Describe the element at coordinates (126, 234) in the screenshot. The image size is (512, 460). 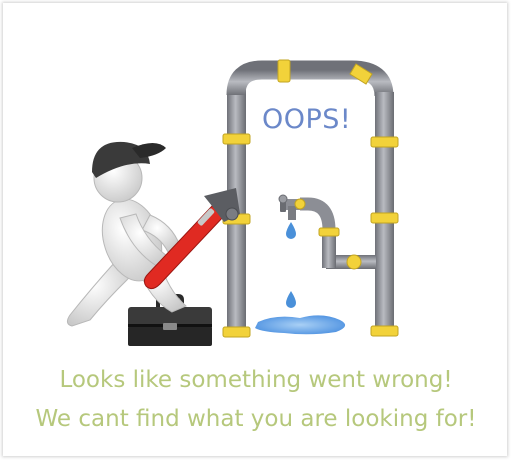
I see `plumber-figure-icon` at that location.